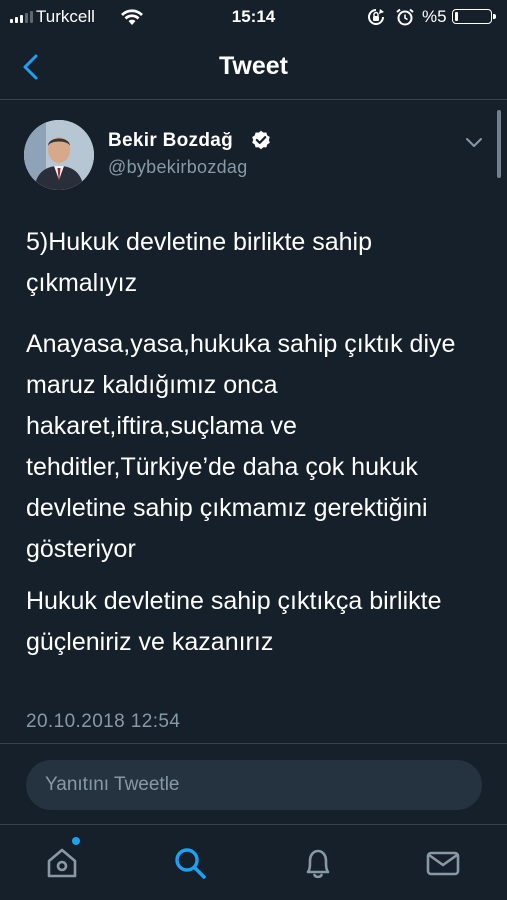 The width and height of the screenshot is (507, 900). I want to click on chevron-down-icon, so click(474, 143).